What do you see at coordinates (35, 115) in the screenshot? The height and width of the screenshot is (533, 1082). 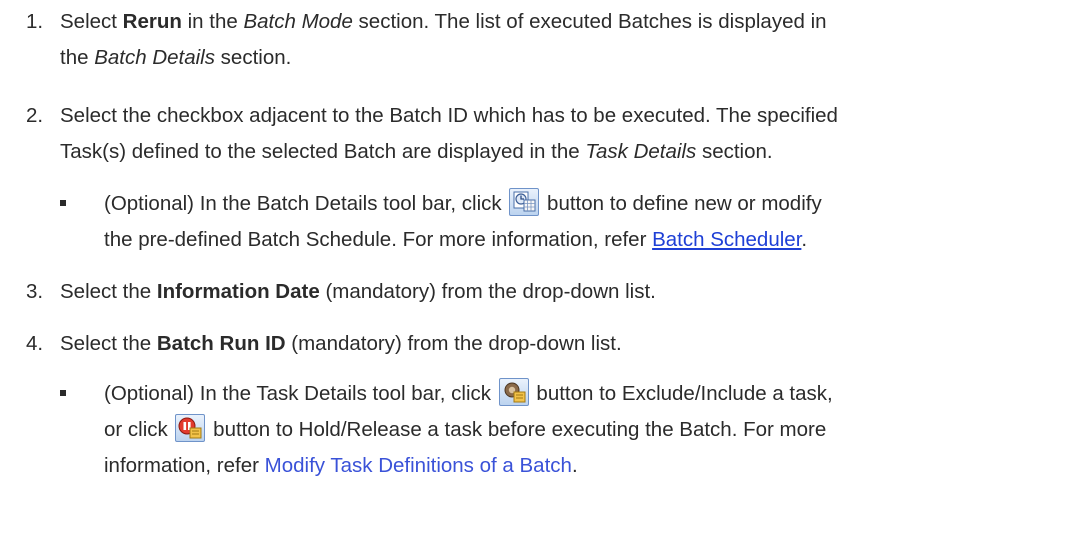 I see `step-number: 2.` at bounding box center [35, 115].